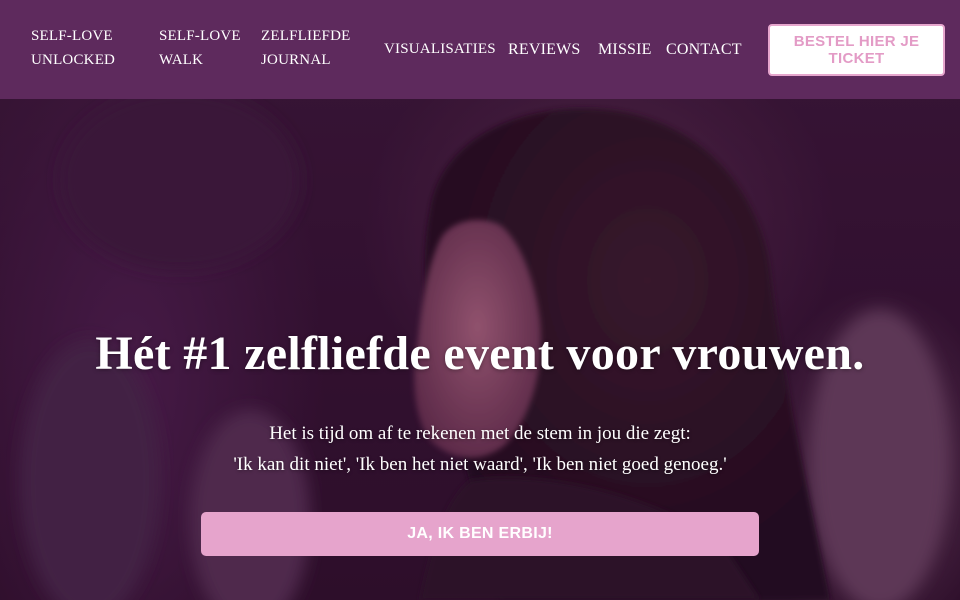 Image resolution: width=960 pixels, height=600 pixels. I want to click on nav-item-label: VISUALISATIES, so click(440, 49).